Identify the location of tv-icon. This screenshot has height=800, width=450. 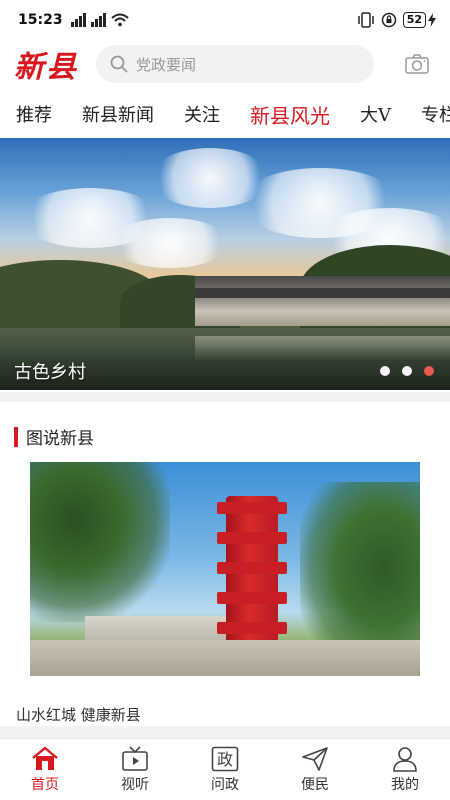
(135, 758).